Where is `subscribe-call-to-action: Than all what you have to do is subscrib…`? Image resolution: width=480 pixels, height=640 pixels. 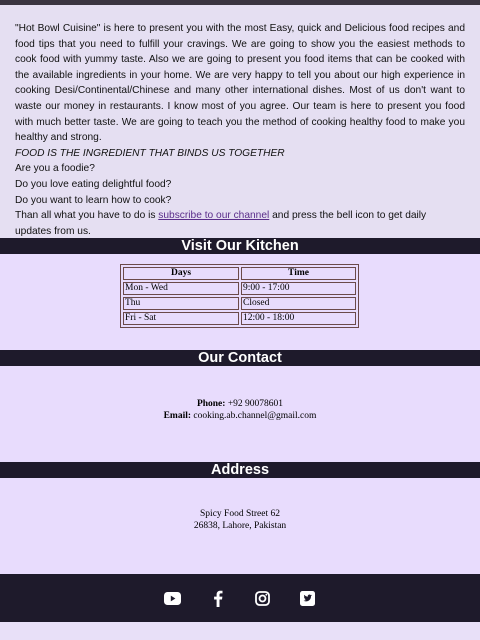 subscribe-call-to-action: Than all what you have to do is subscrib… is located at coordinates (240, 223).